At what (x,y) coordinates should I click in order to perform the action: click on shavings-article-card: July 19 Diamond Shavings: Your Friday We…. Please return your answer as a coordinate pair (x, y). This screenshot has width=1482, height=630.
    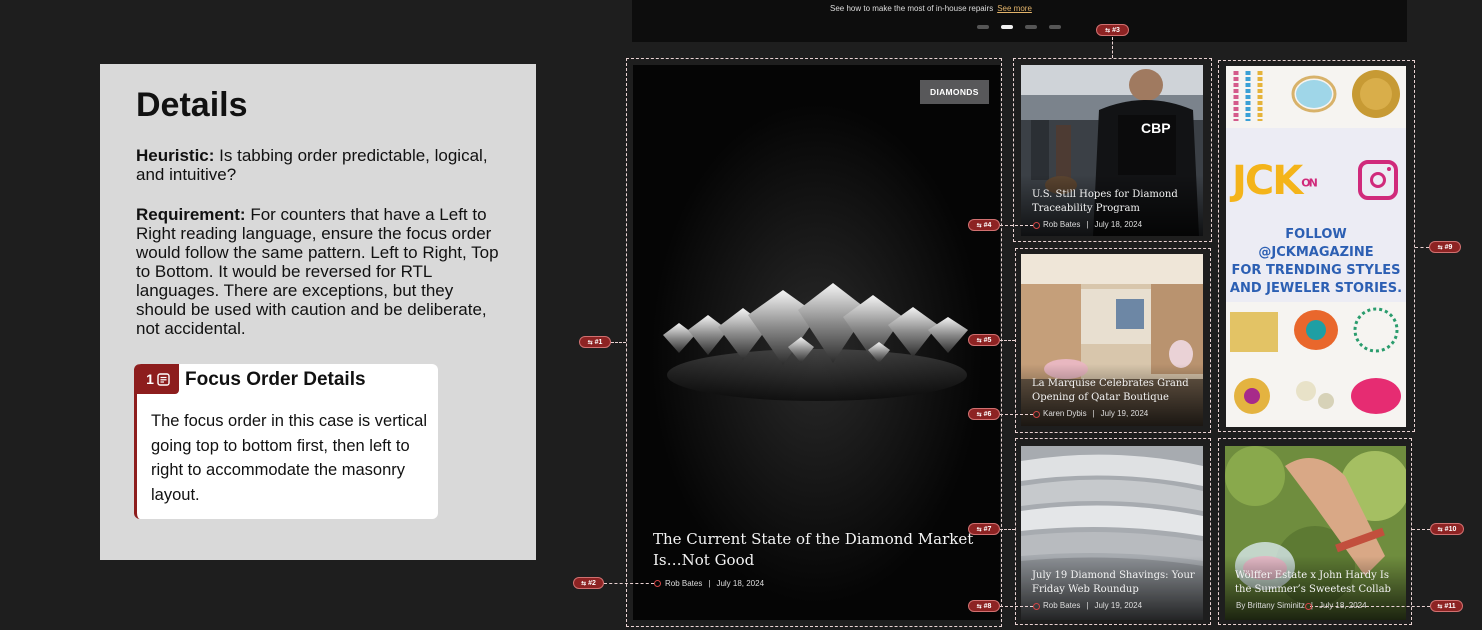
    Looking at the image, I should click on (1112, 533).